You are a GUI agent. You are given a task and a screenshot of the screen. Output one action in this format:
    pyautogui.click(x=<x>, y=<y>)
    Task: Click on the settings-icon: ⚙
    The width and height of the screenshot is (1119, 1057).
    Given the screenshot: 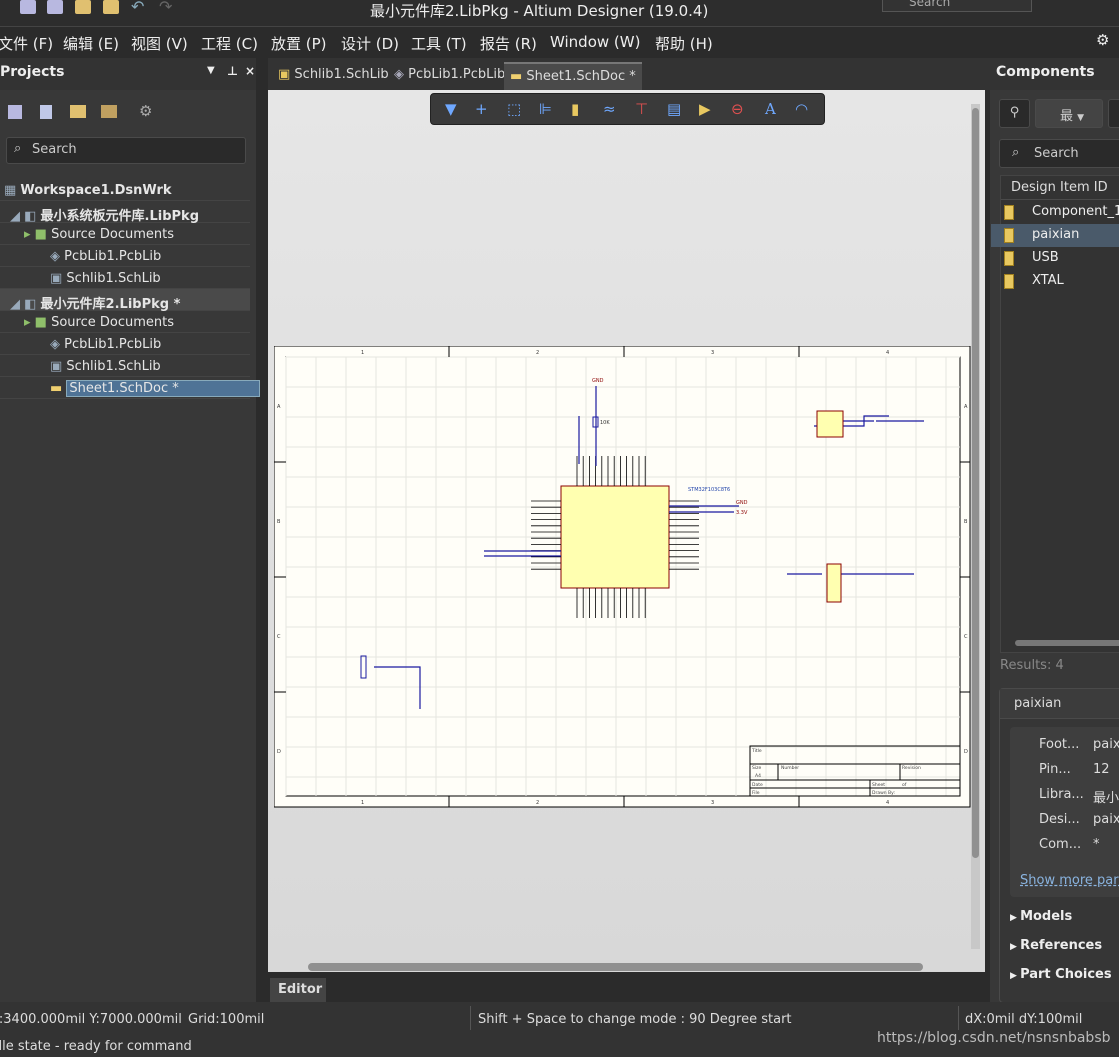 What is the action you would take?
    pyautogui.click(x=145, y=111)
    